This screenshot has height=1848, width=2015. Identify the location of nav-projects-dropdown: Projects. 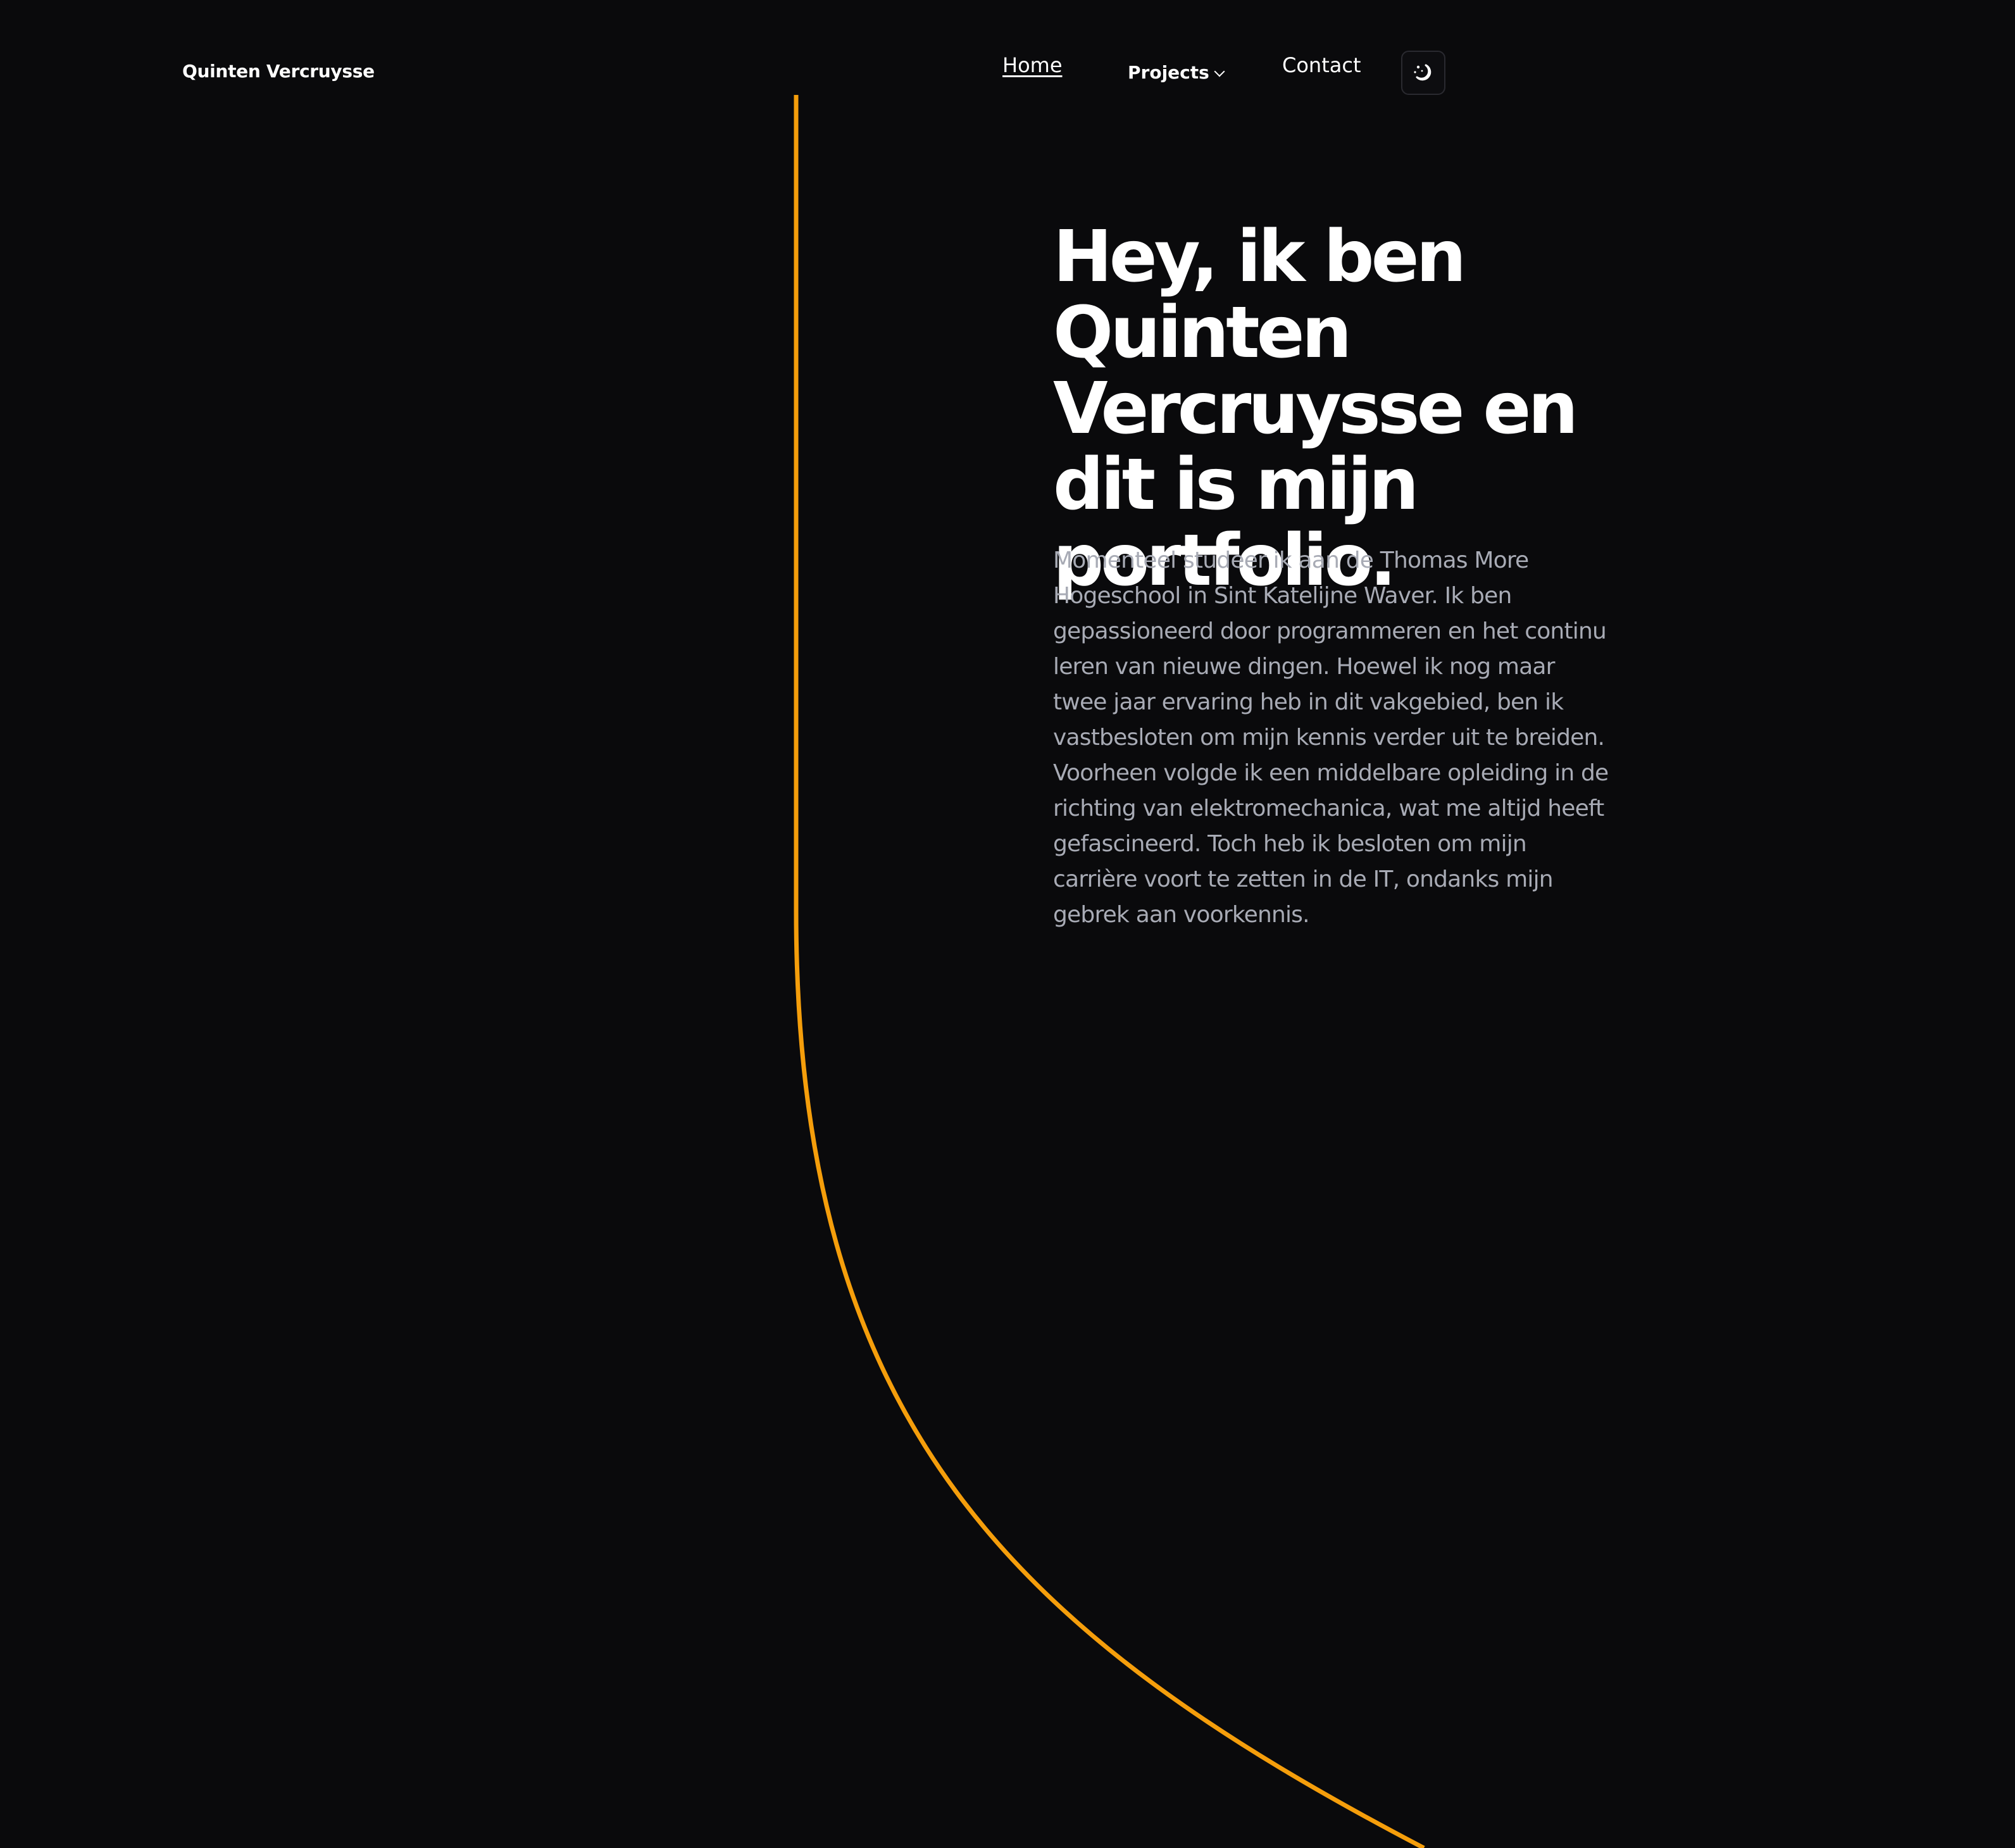
(1176, 72).